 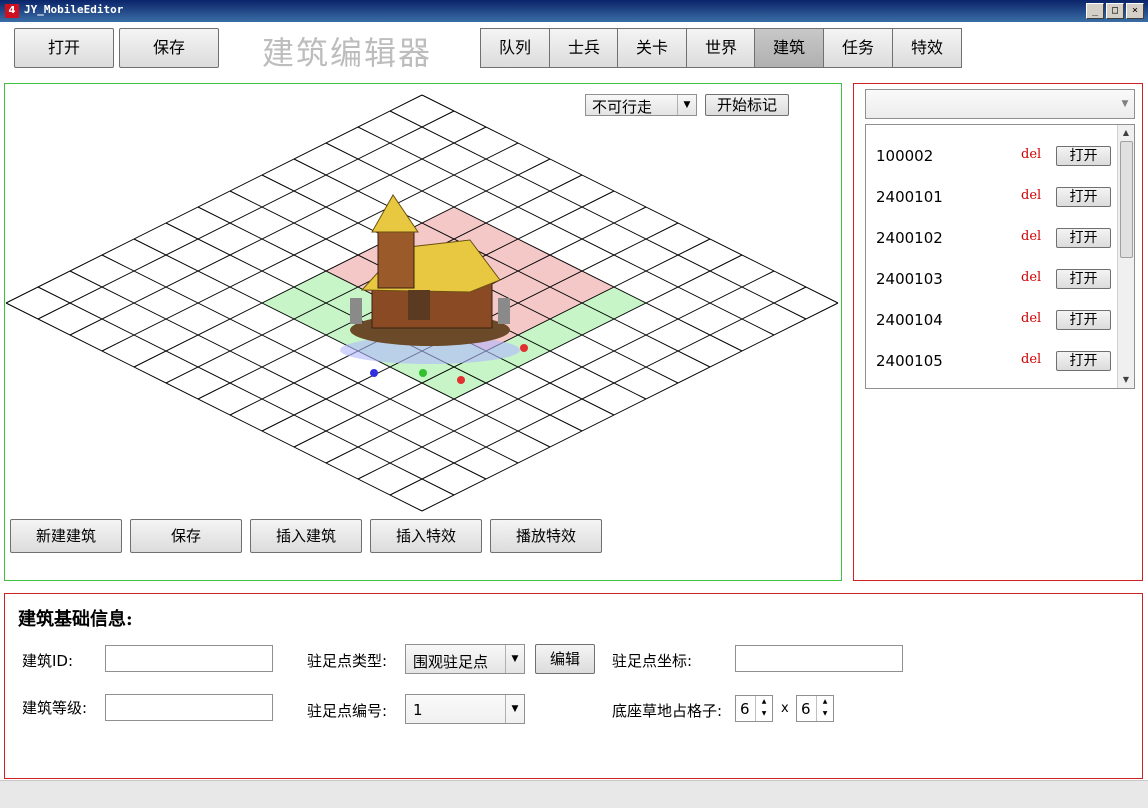 I want to click on insert-effect-button: 插入特效, so click(x=426, y=536).